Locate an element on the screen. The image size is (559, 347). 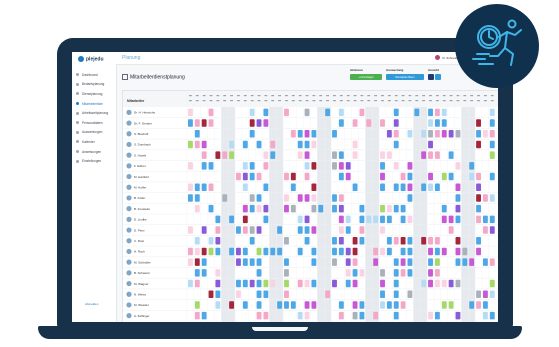
sidebar-item-label: Mitarbeiterliste is located at coordinates (92, 103).